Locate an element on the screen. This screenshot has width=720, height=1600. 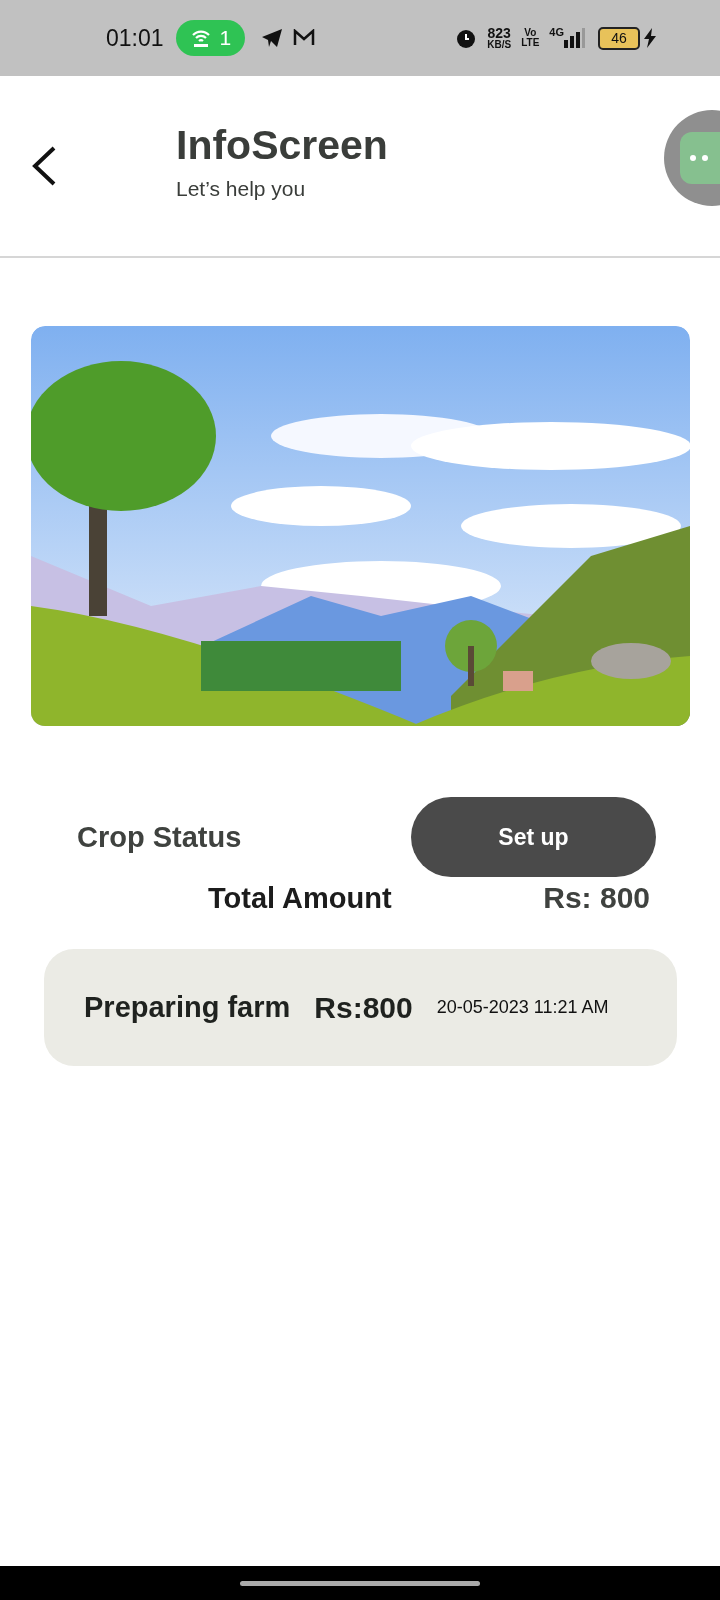
network-type: 4G is located at coordinates (556, 32).